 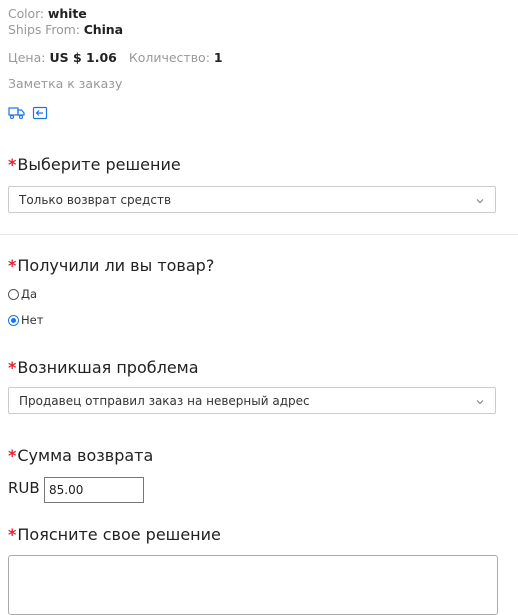 I want to click on explain-textarea, so click(x=253, y=585).